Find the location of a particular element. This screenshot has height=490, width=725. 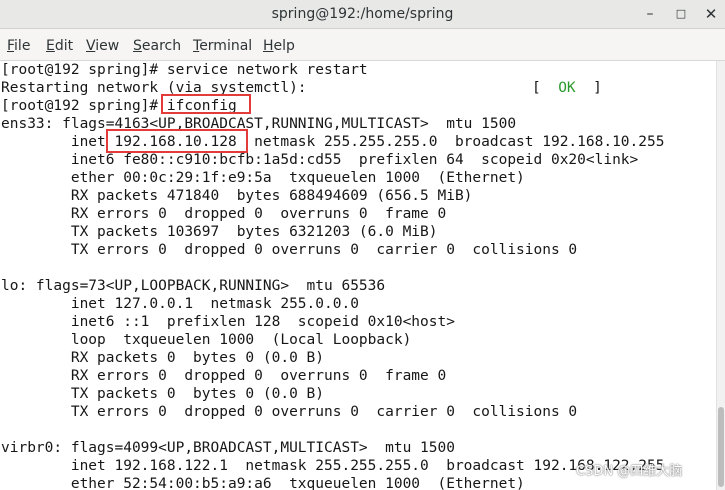

watermark: CSDN @四维大脑 is located at coordinates (629, 471).